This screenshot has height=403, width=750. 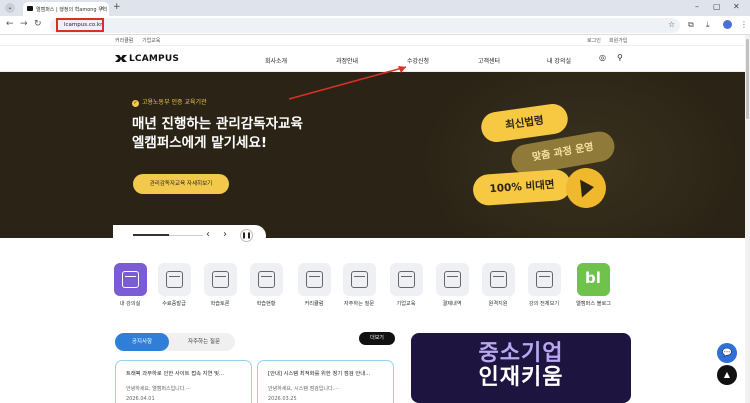 What do you see at coordinates (314, 277) in the screenshot?
I see `cubes-glyph-line` at bounding box center [314, 277].